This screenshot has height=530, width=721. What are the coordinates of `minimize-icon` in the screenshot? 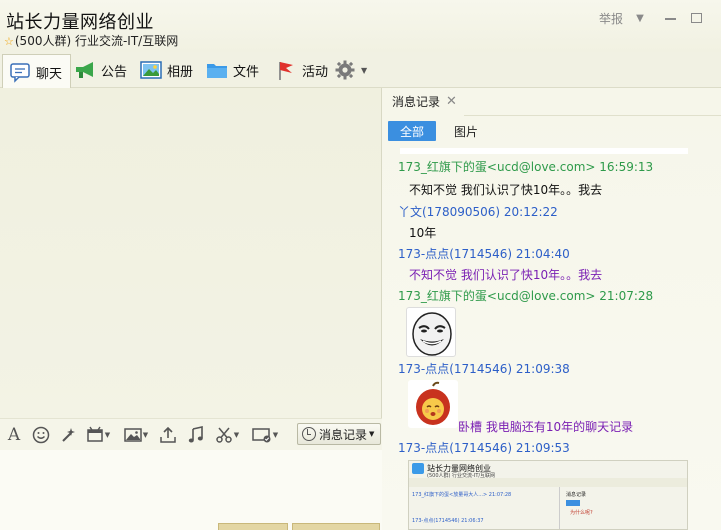 It's located at (670, 19).